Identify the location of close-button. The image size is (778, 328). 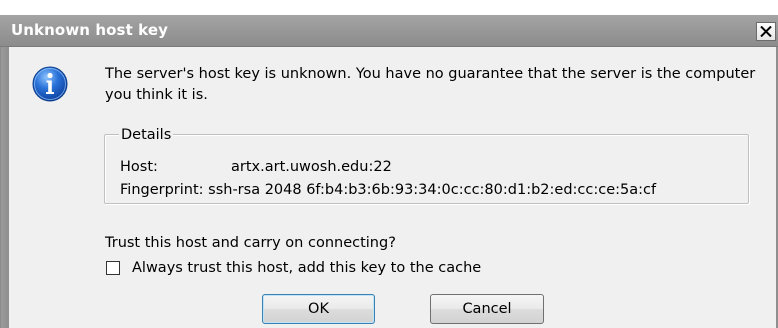
(766, 31).